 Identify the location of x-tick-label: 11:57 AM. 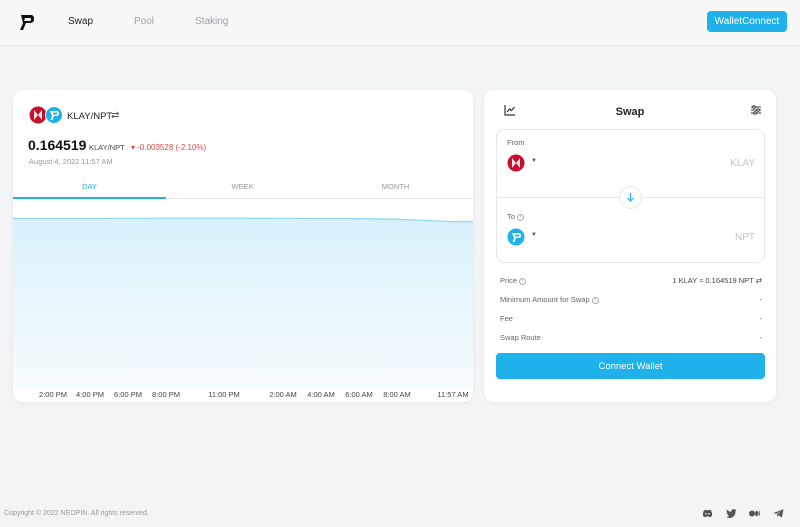
(453, 394).